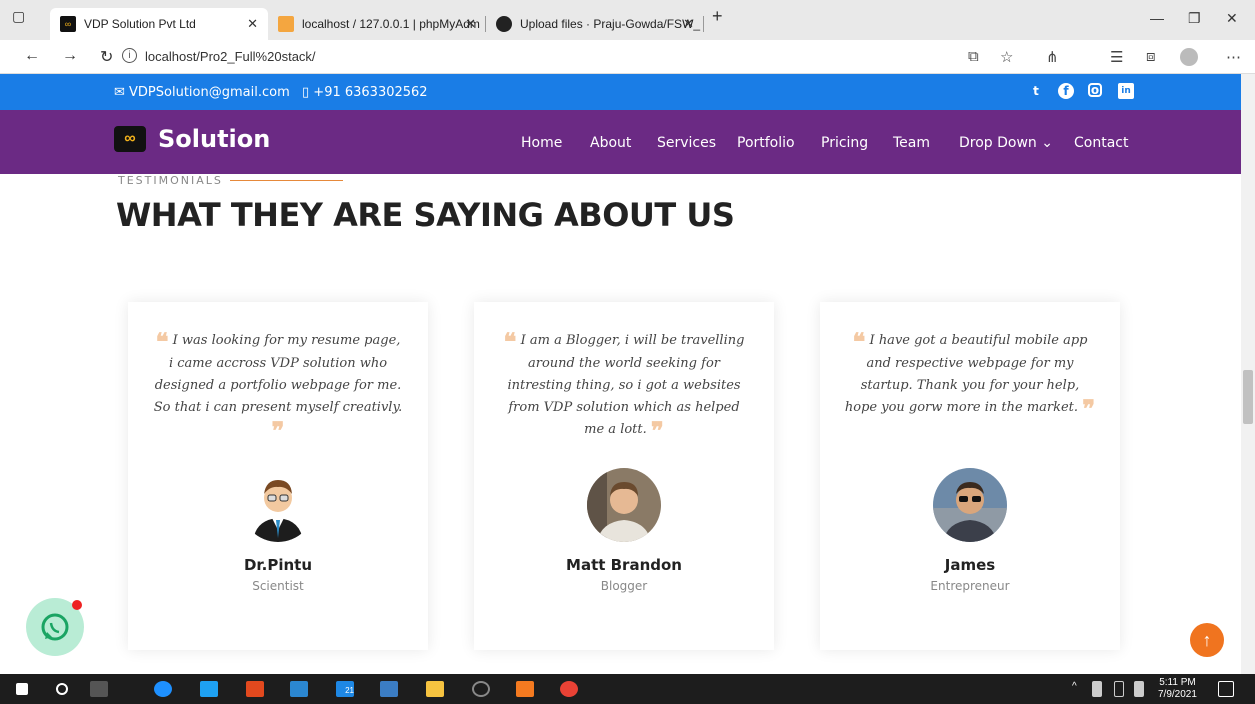  What do you see at coordinates (504, 24) in the screenshot?
I see `github-favicon-icon` at bounding box center [504, 24].